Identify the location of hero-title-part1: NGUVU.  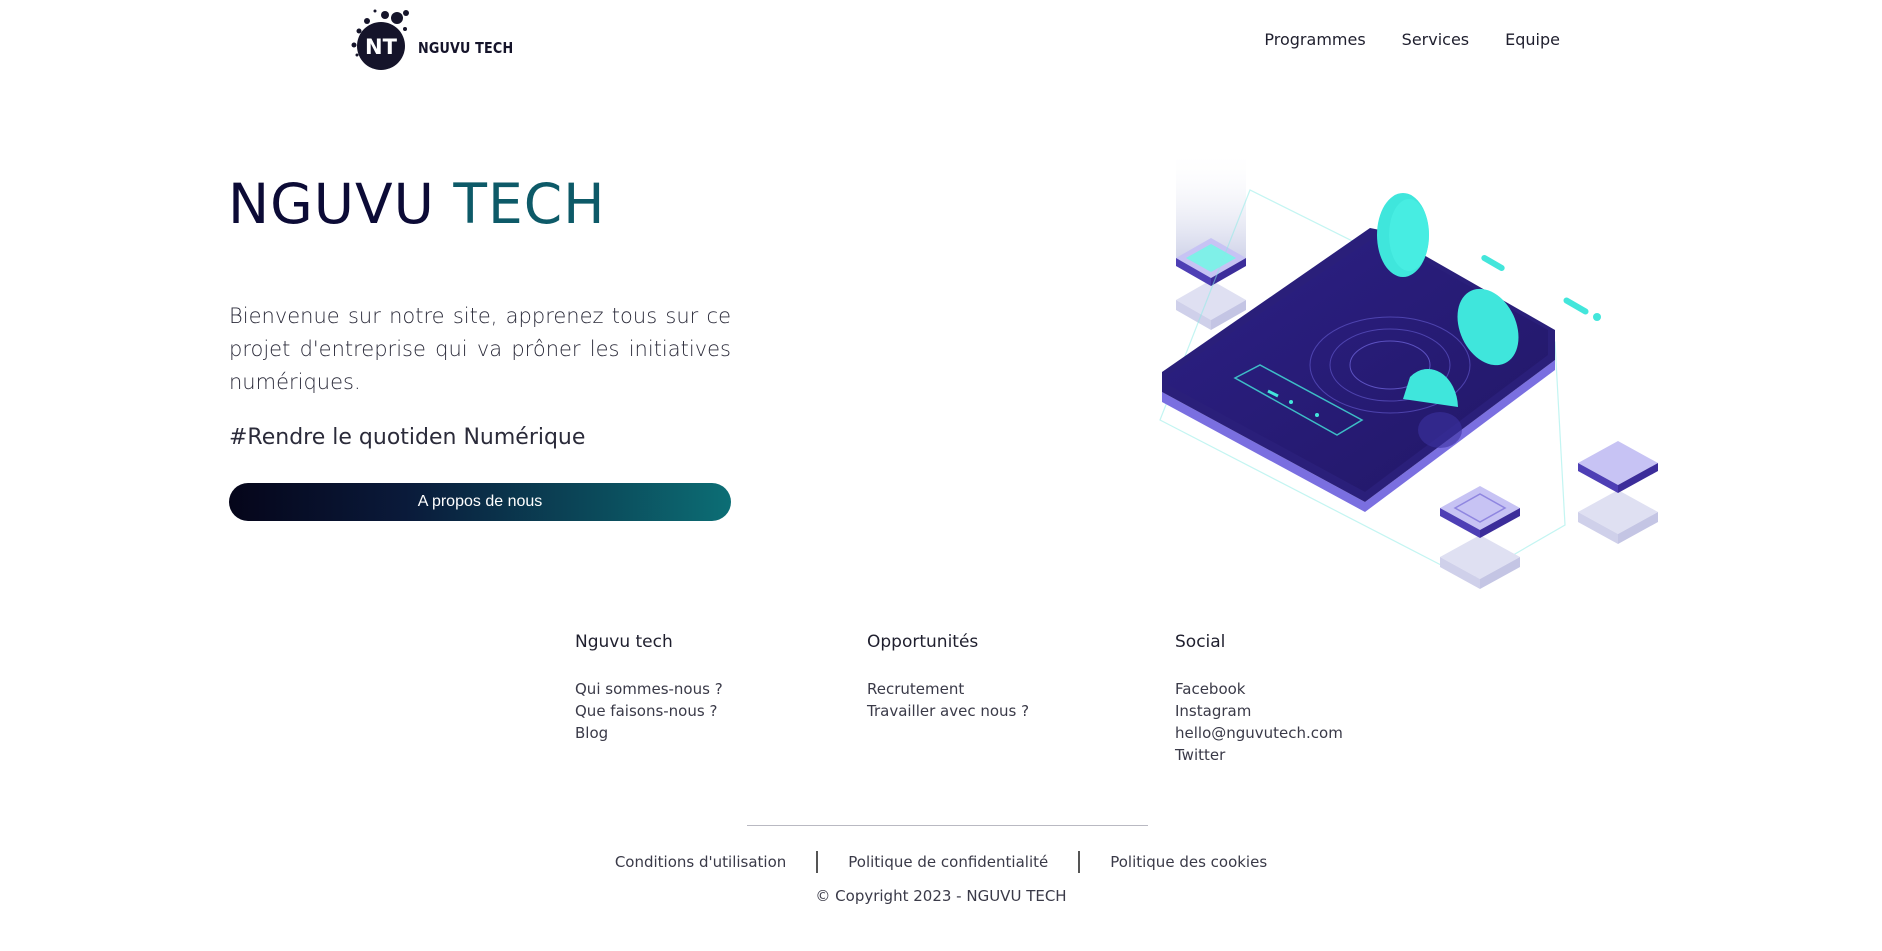
(331, 204).